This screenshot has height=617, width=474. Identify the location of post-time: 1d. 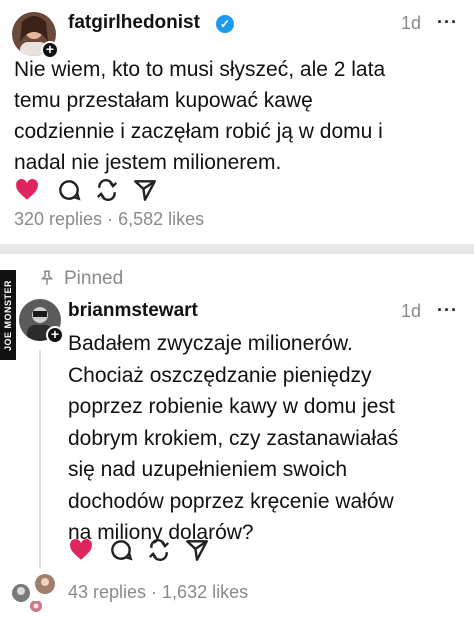
(411, 23).